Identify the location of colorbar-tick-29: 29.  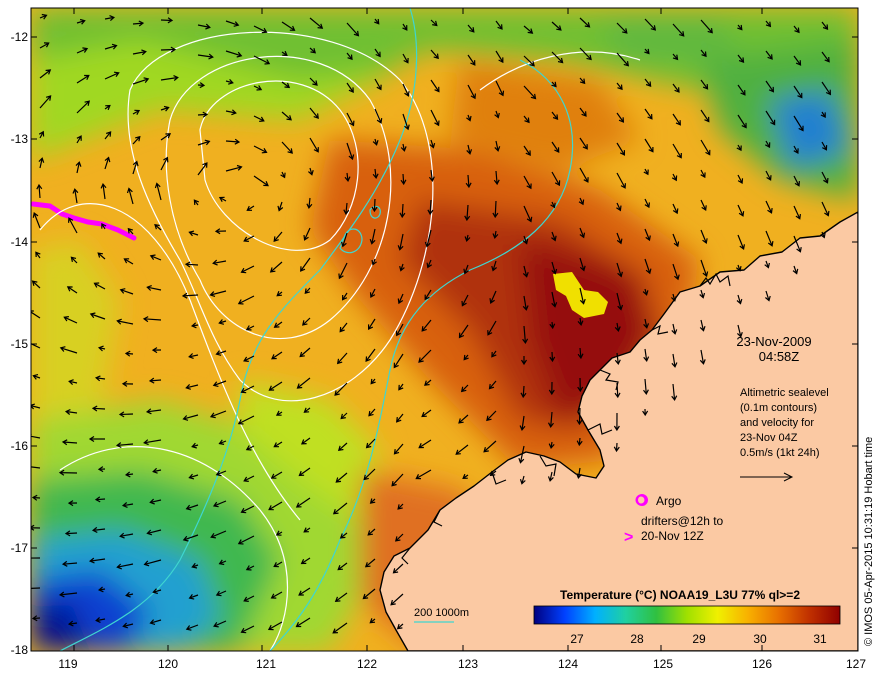
(699, 639).